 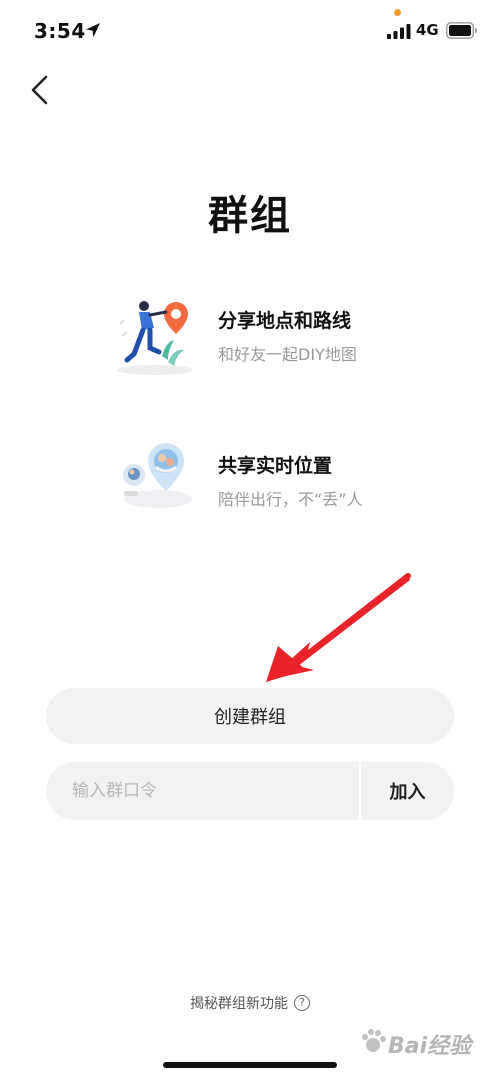 What do you see at coordinates (399, 31) in the screenshot?
I see `cellular-signal-icon` at bounding box center [399, 31].